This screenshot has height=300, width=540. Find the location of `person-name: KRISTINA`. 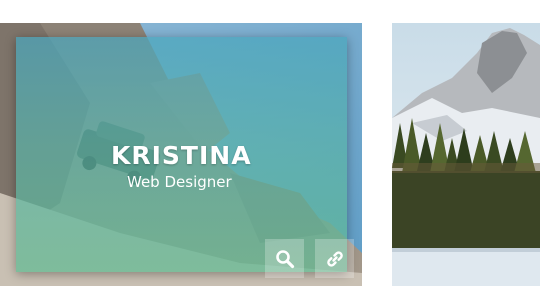

person-name: KRISTINA is located at coordinates (181, 155).